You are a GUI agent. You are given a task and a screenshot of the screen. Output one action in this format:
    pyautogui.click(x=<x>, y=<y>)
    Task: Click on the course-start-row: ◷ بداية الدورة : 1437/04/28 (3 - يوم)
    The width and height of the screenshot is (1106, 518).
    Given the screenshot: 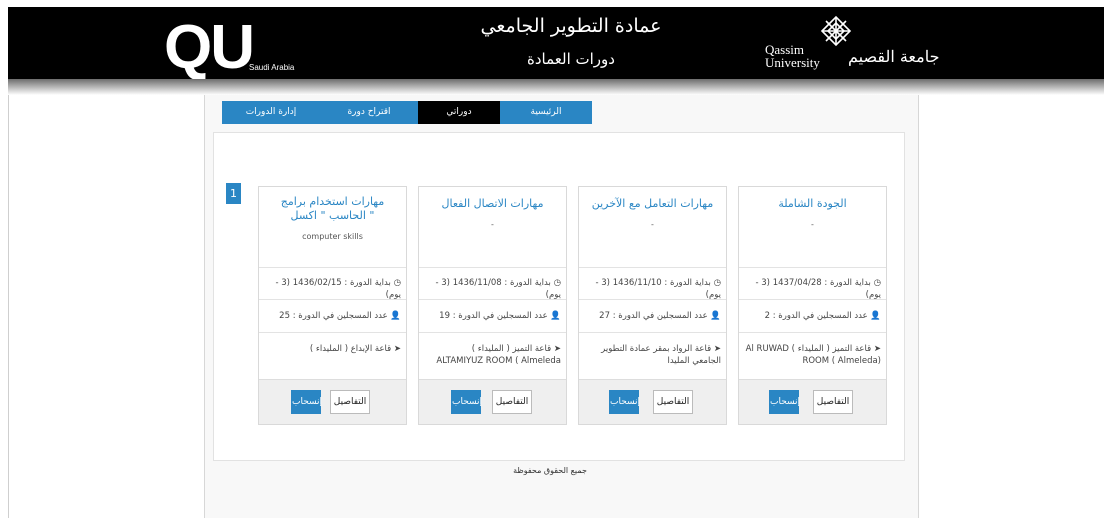 What is the action you would take?
    pyautogui.click(x=812, y=289)
    